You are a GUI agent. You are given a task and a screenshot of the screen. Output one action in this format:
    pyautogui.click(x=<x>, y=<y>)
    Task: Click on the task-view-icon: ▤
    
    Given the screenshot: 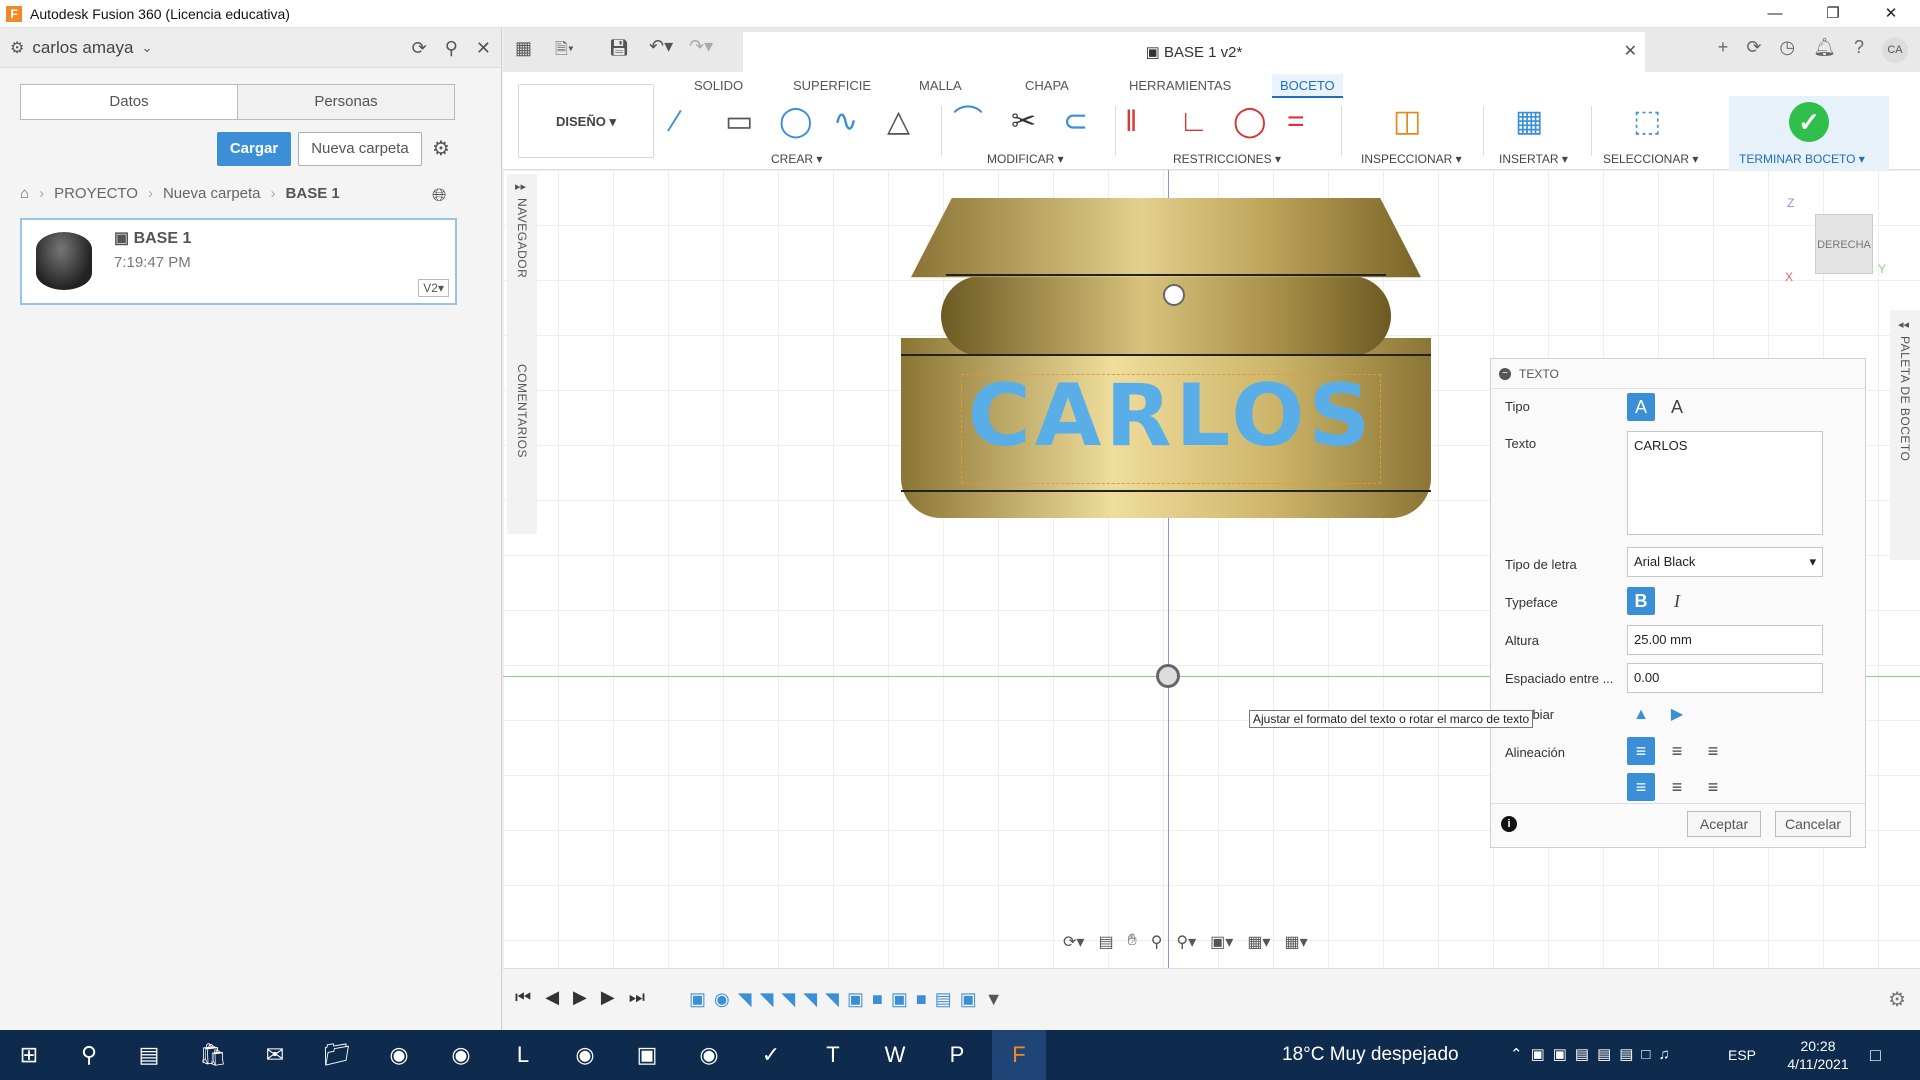 What is the action you would take?
    pyautogui.click(x=149, y=1055)
    